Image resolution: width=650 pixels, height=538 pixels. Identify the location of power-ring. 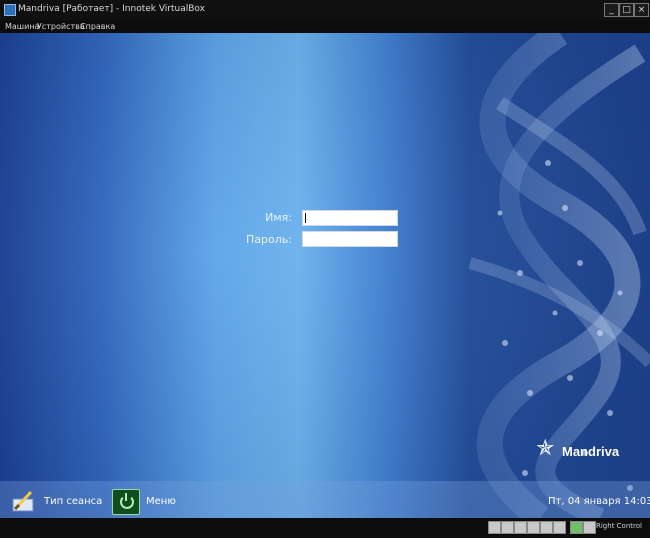
(127, 502).